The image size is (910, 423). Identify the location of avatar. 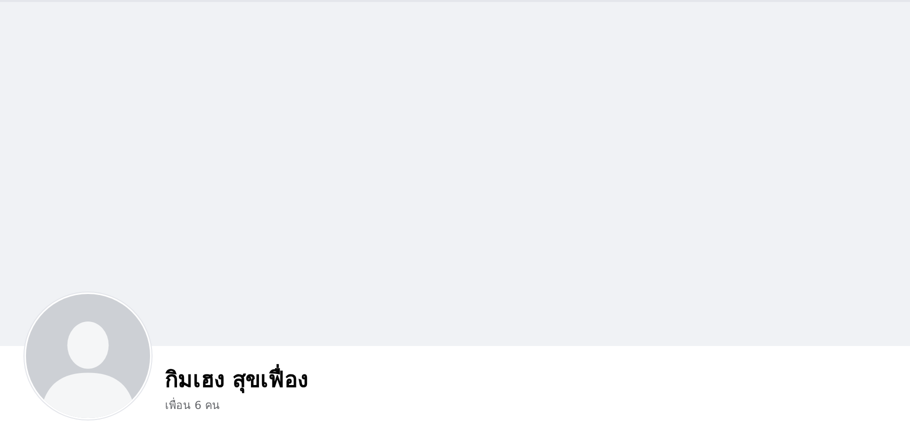
(88, 356).